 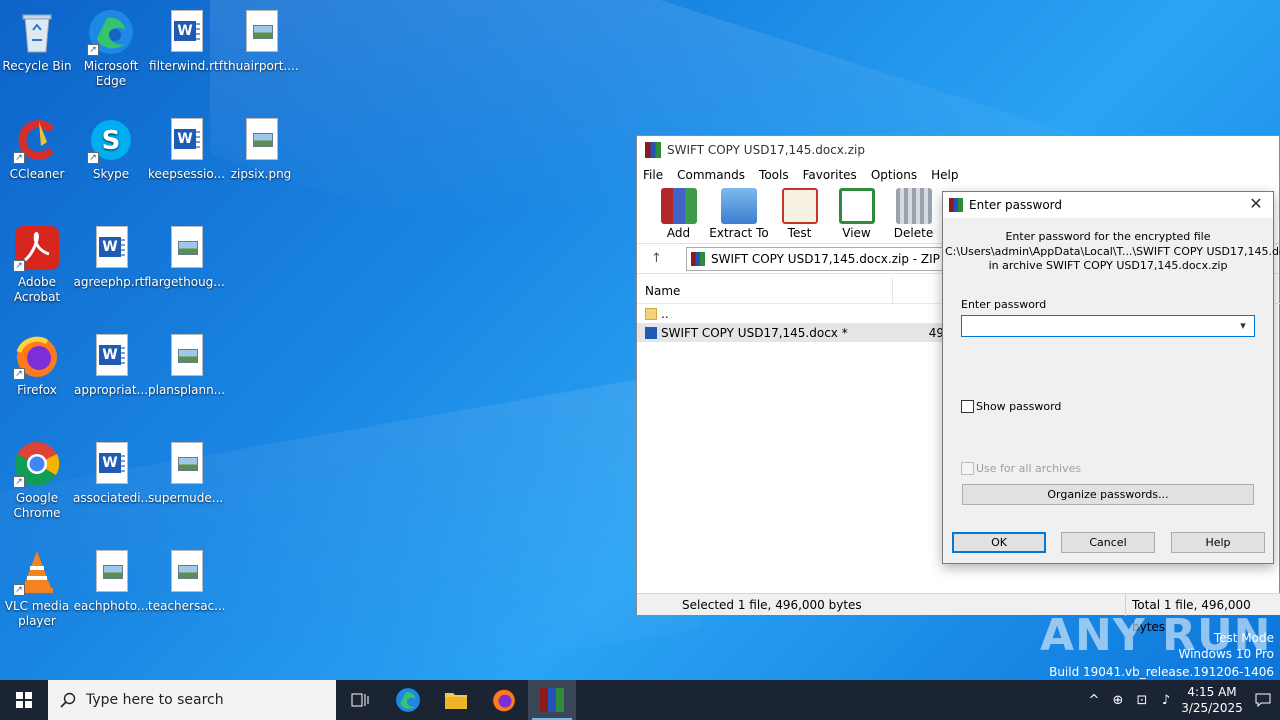 What do you see at coordinates (37, 248) in the screenshot?
I see `acrobat-icon: ↗` at bounding box center [37, 248].